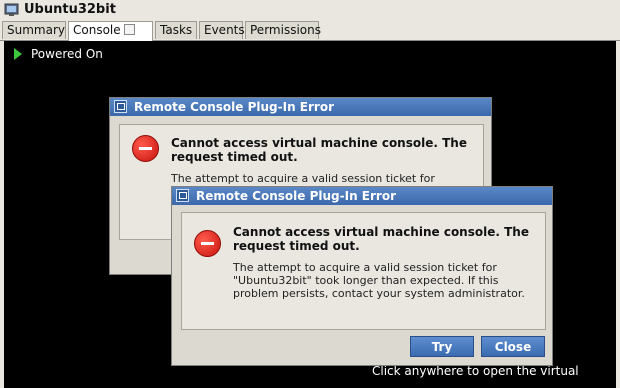  What do you see at coordinates (97, 30) in the screenshot?
I see `tab-console-label: Console` at bounding box center [97, 30].